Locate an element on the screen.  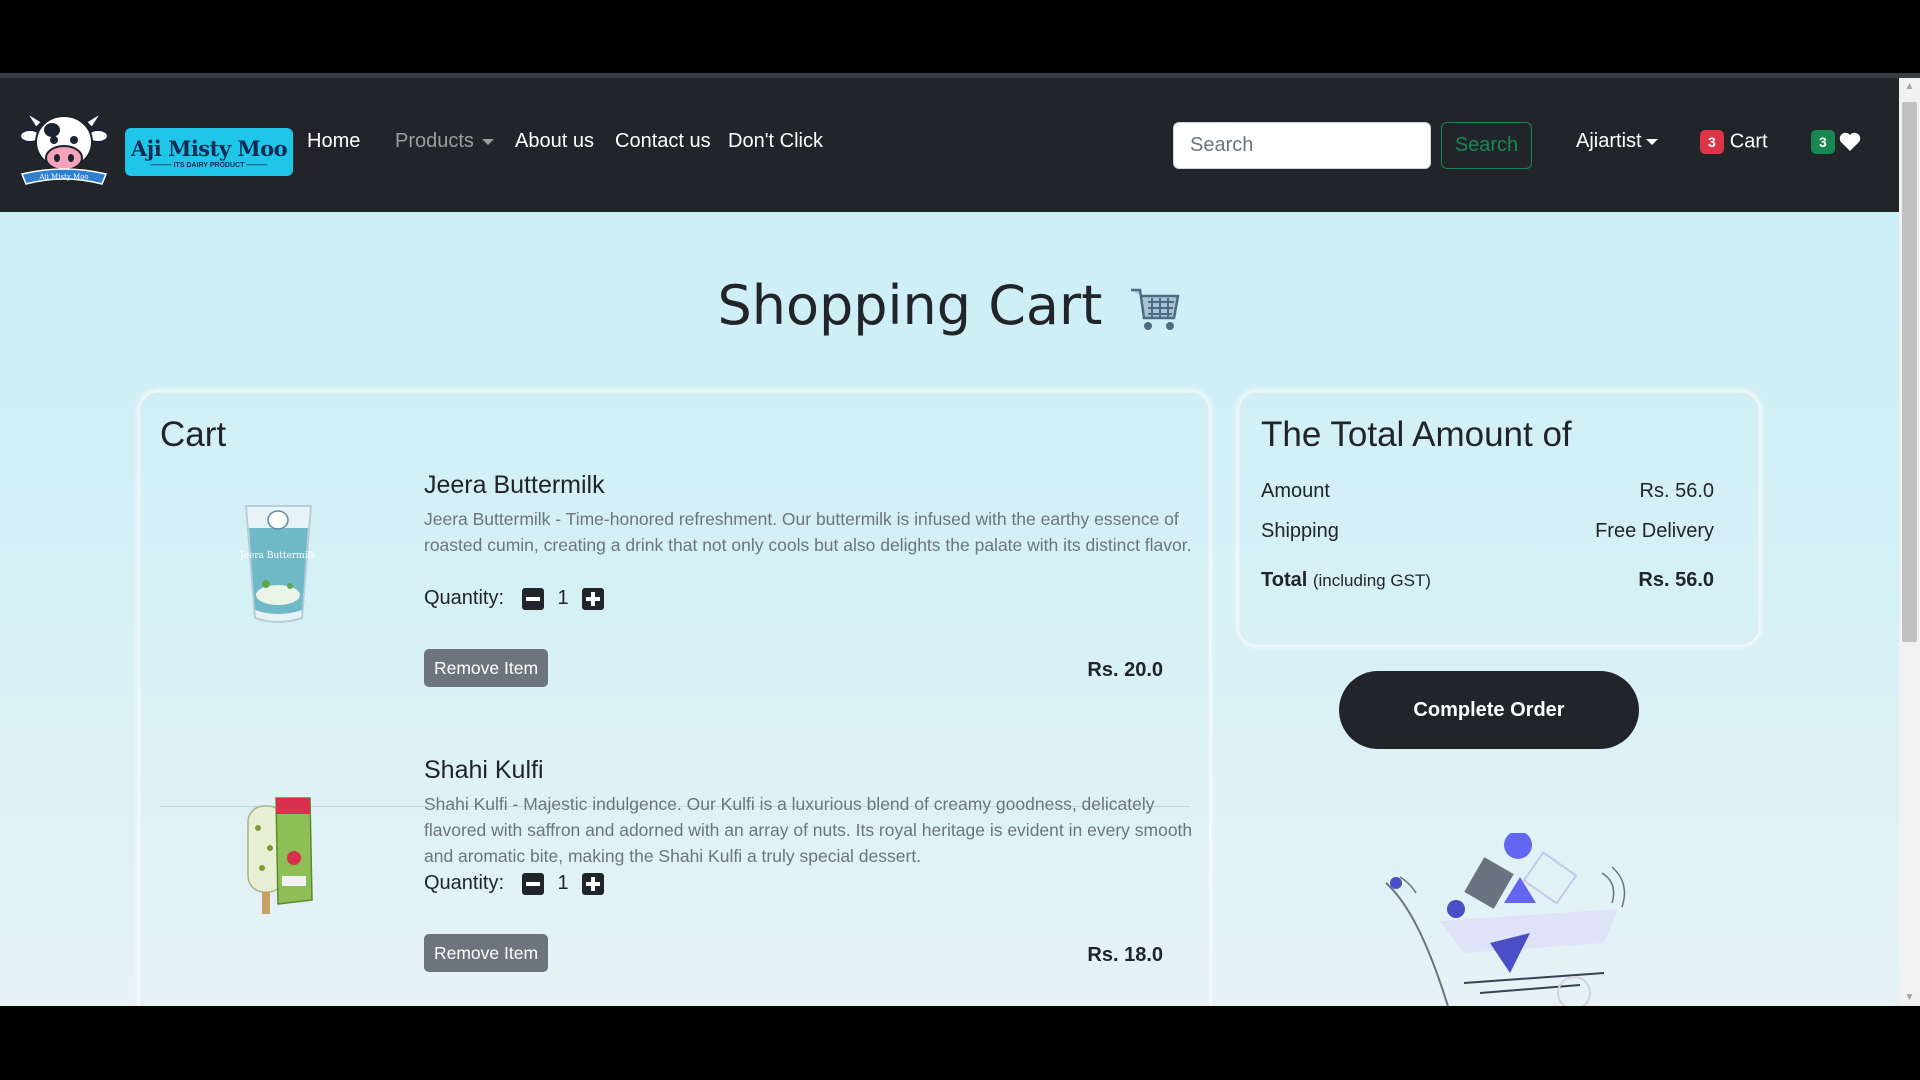
nav-about-link: About us is located at coordinates (554, 141).